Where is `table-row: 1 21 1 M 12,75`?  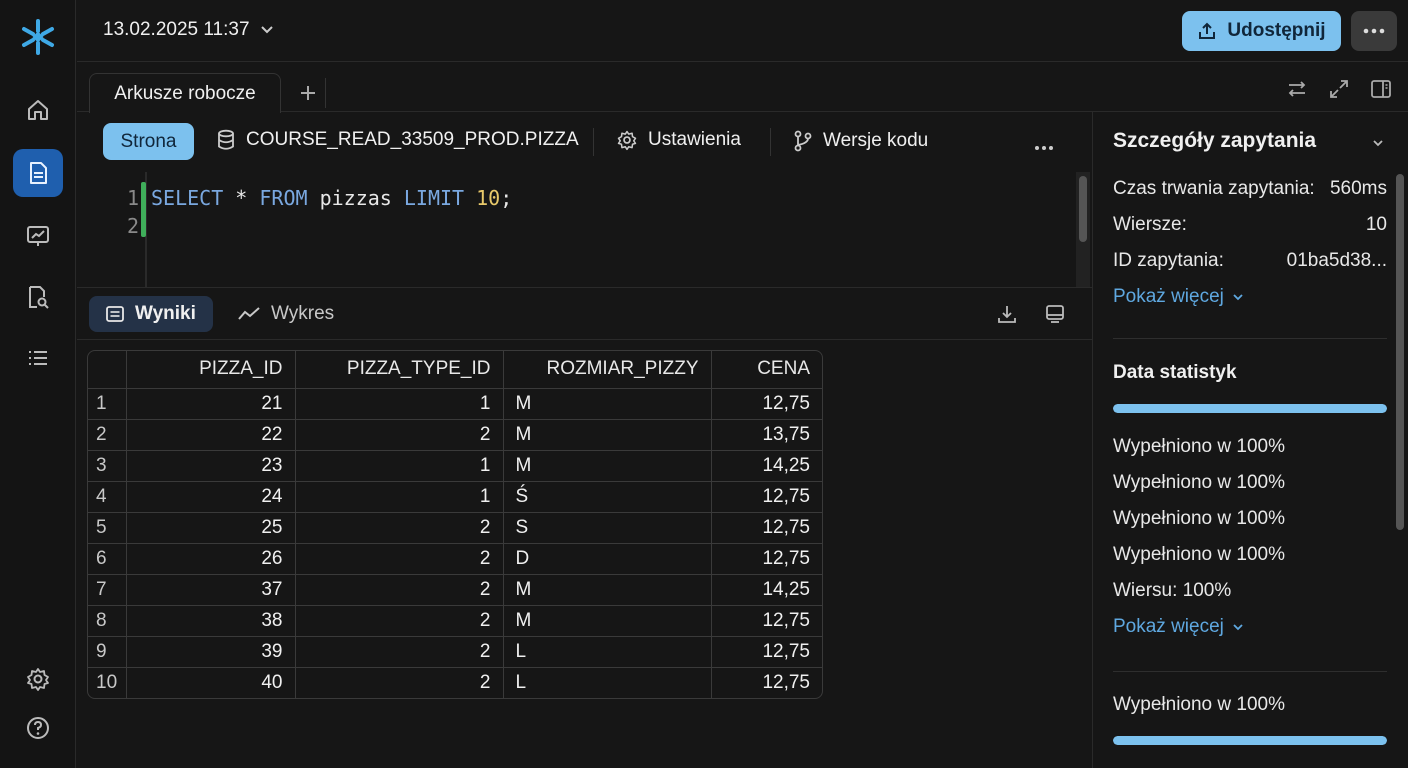 table-row: 1 21 1 M 12,75 is located at coordinates (455, 404).